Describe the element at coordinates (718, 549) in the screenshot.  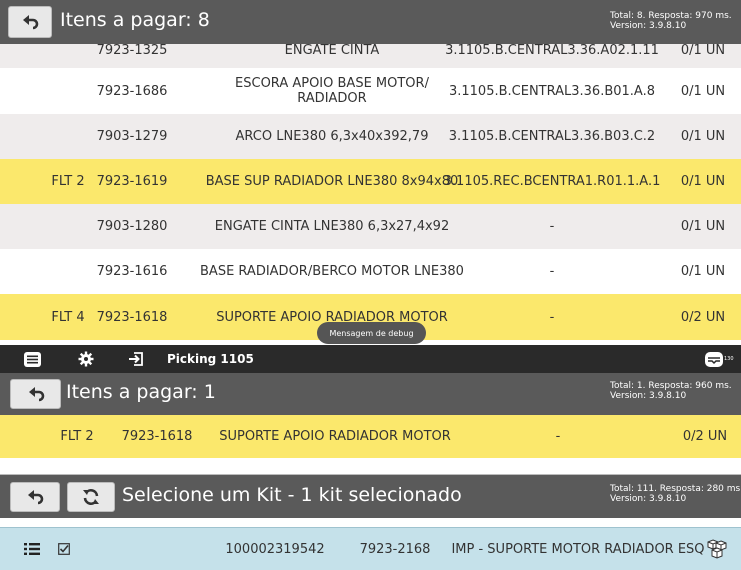
I see `boxes-icon` at that location.